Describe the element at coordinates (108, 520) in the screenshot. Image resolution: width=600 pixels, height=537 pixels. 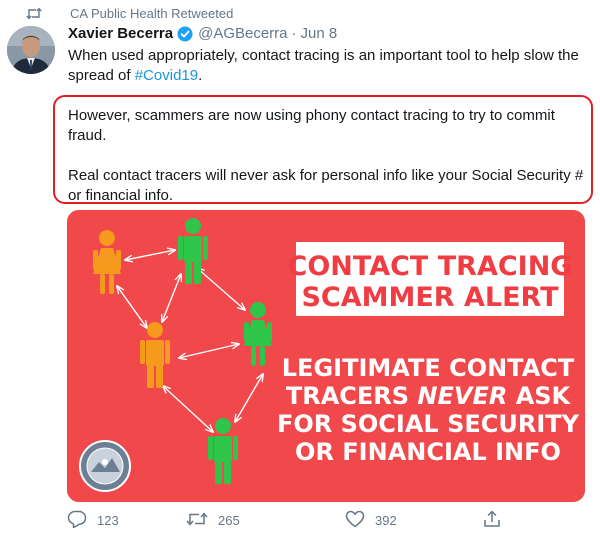
I see `reply-count: 123` at that location.